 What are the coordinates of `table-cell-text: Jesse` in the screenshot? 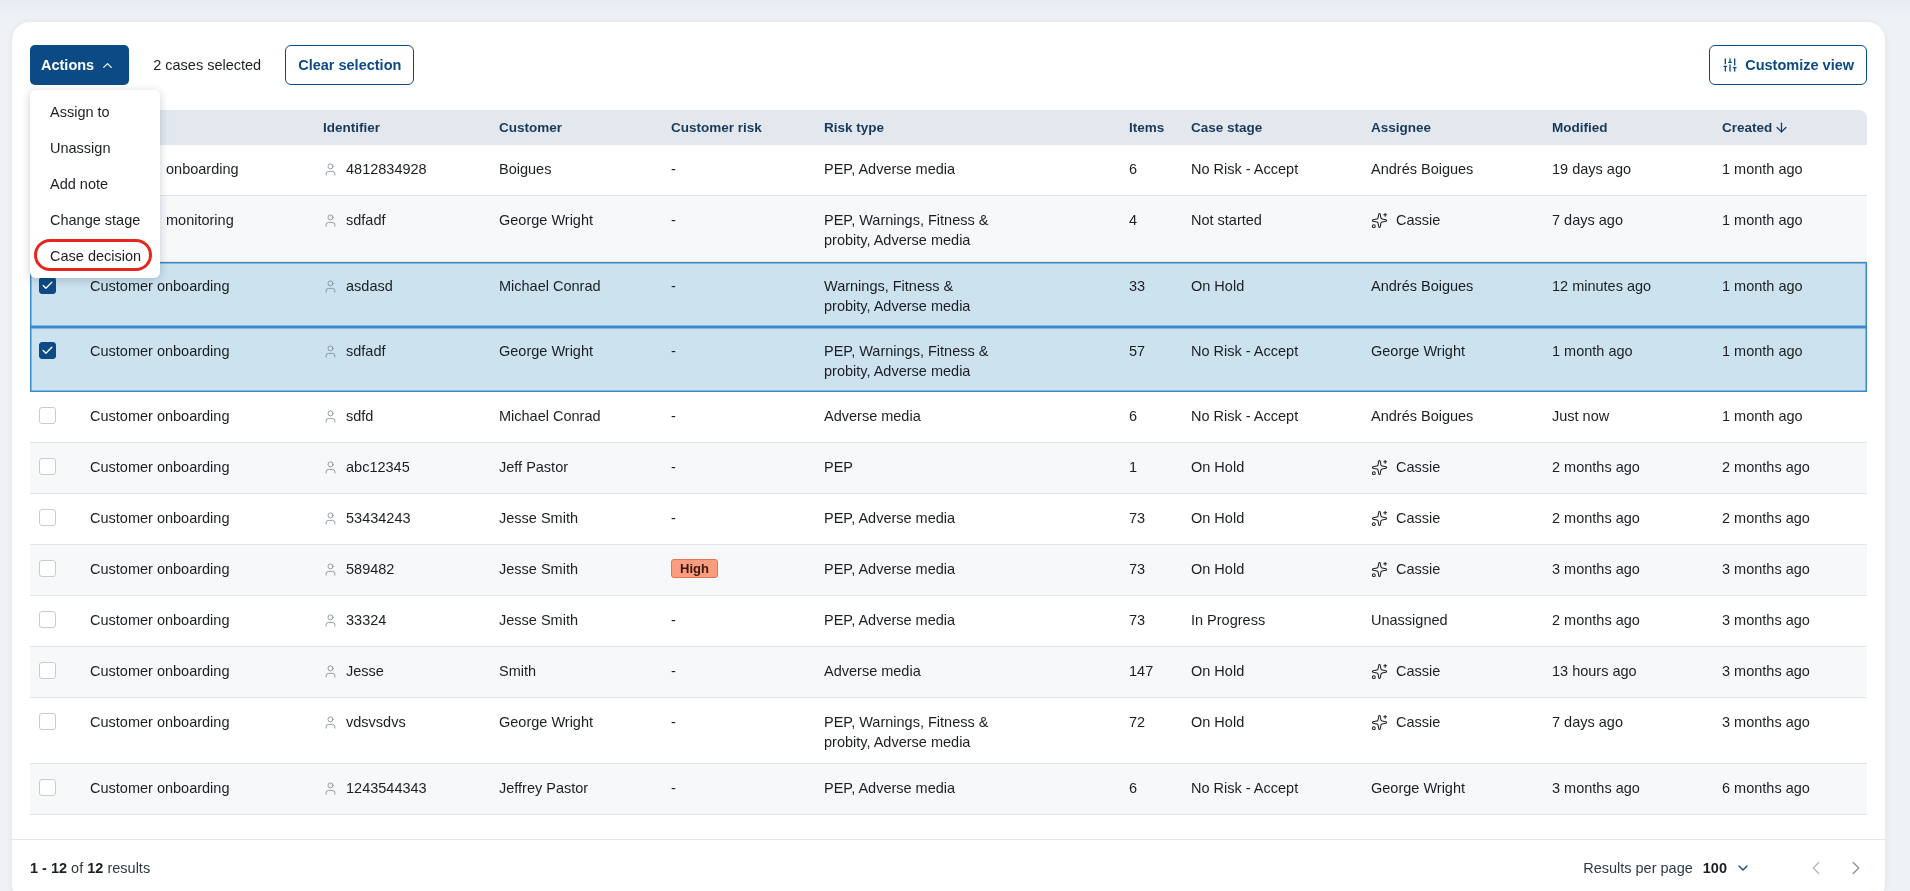 It's located at (365, 671).